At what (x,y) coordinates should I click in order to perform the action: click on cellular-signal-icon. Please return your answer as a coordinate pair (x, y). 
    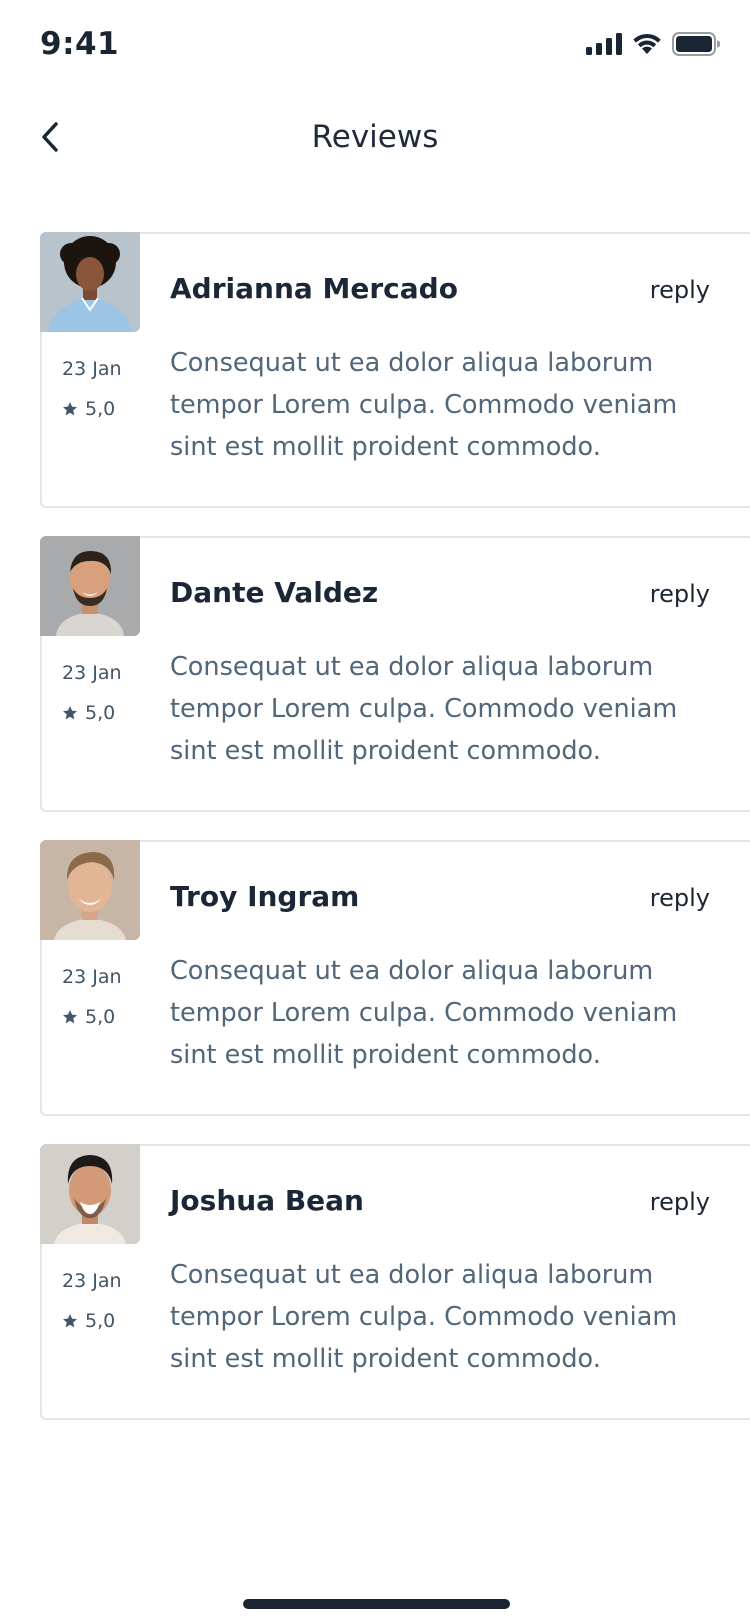
    Looking at the image, I should click on (604, 46).